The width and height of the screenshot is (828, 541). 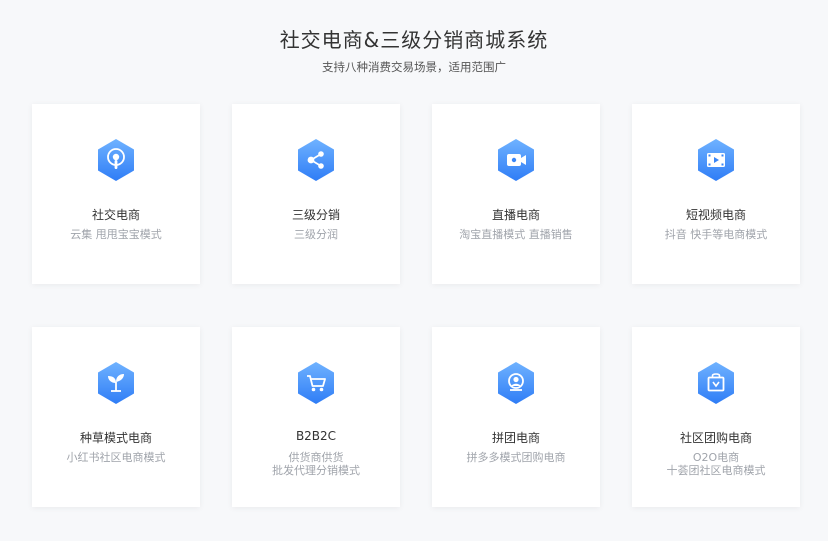 I want to click on card-desc: O2O电商 十荟团社区电商模式, so click(x=716, y=464).